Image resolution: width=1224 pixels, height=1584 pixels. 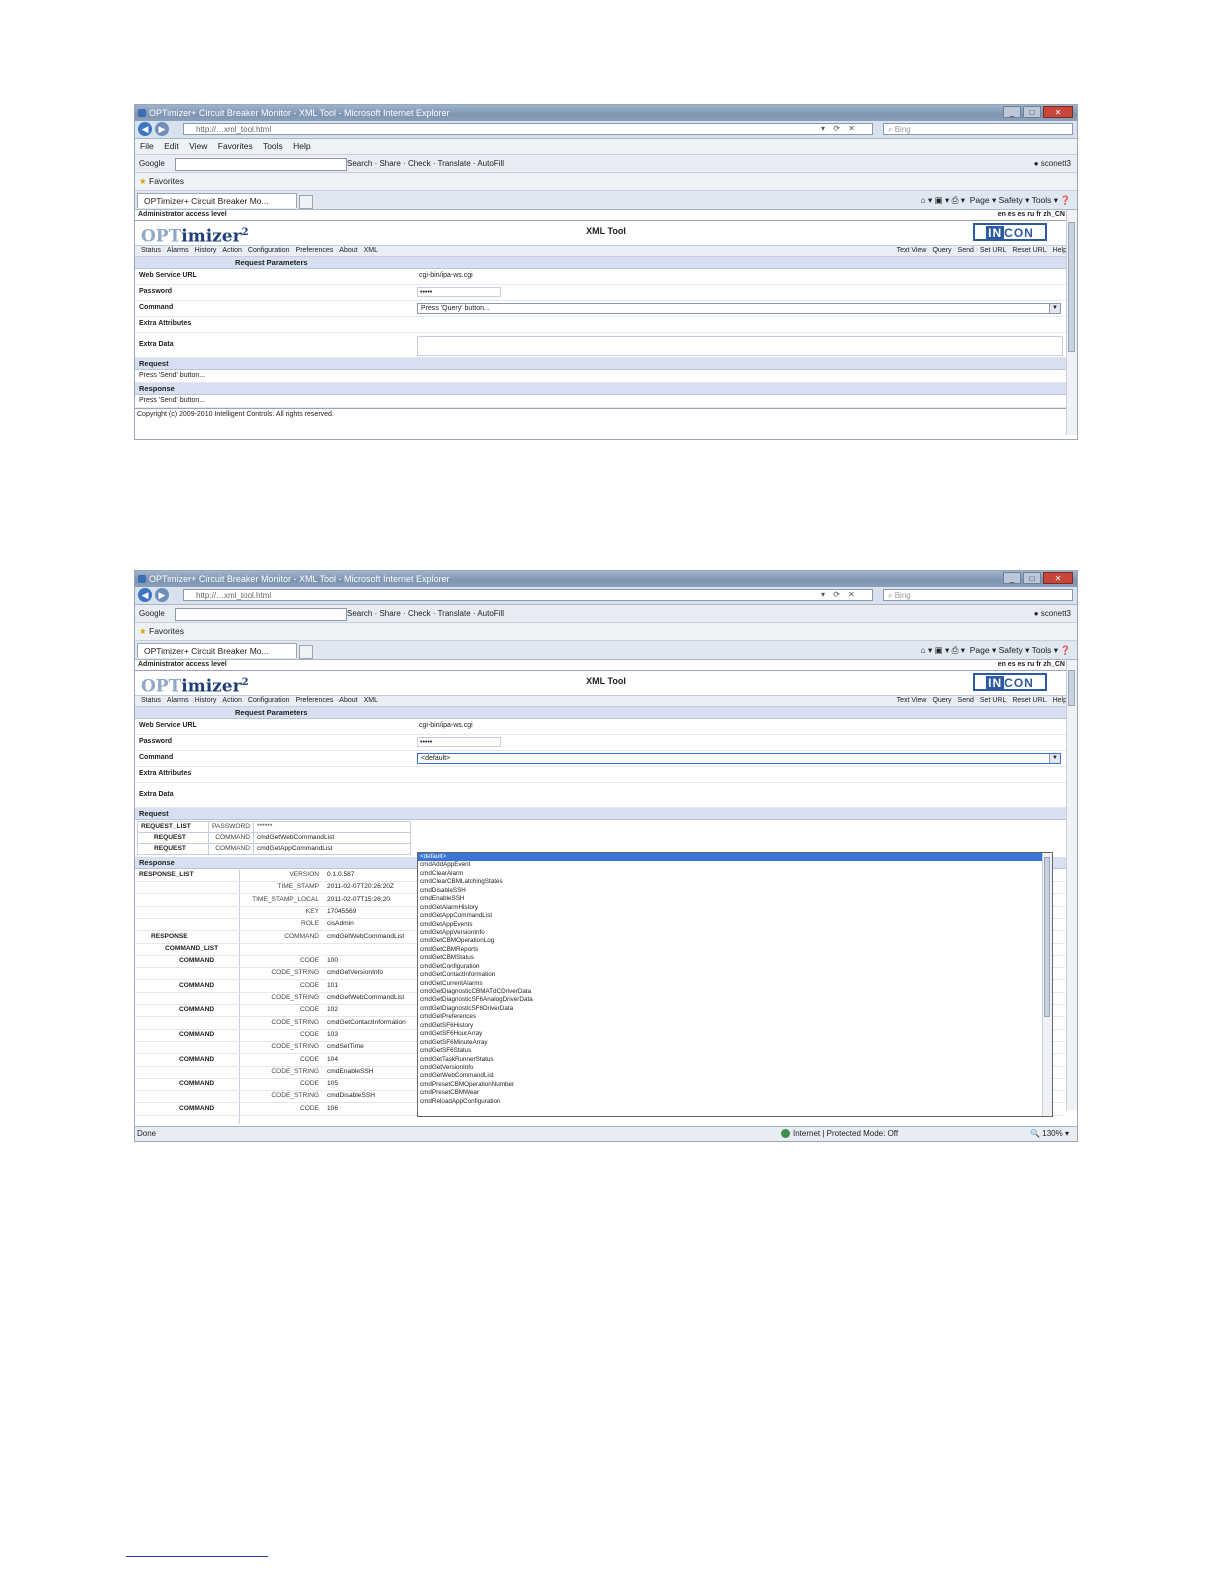 I want to click on safety-menu: Safety, so click(x=1011, y=650).